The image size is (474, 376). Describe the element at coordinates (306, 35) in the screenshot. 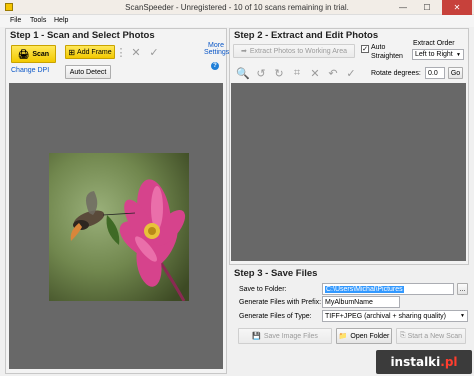

I see `step2-heading: Step 2 - Extract and Edit Photos` at that location.